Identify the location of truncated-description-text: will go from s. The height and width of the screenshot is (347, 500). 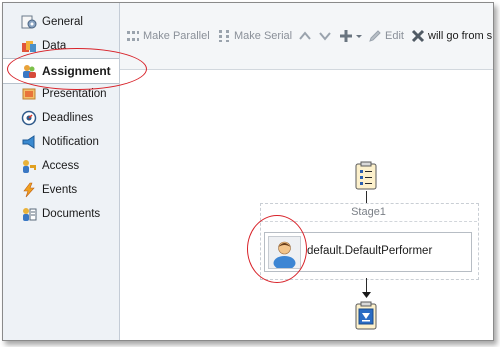
(460, 36).